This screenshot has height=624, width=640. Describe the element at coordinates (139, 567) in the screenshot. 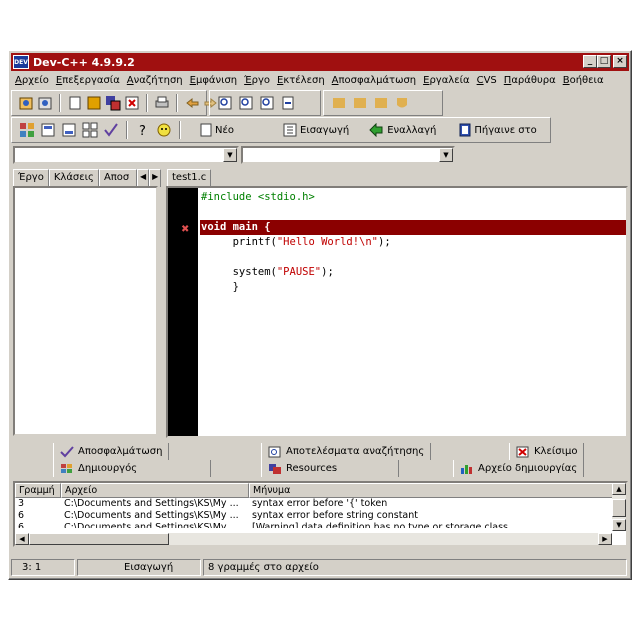

I see `status-mode: Εισαγωγή` at that location.